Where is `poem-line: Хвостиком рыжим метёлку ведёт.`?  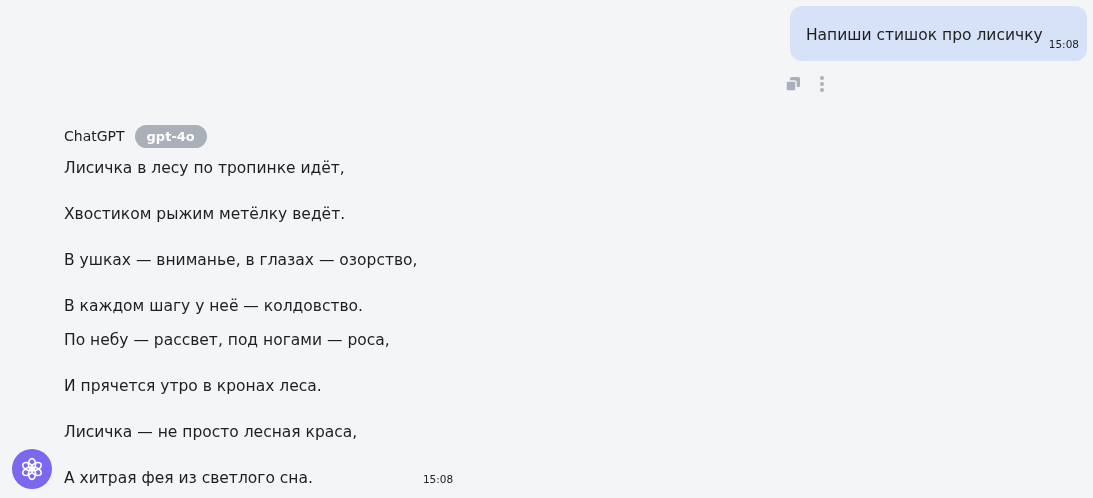
poem-line: Хвостиком рыжим метёлку ведёт. is located at coordinates (205, 214).